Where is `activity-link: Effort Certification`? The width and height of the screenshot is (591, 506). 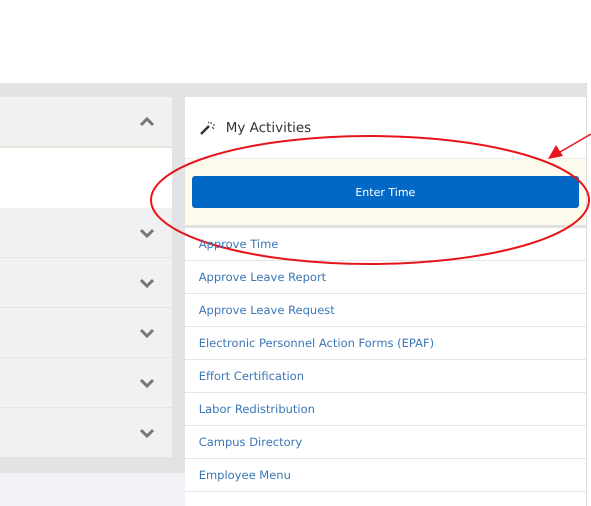 activity-link: Effort Certification is located at coordinates (251, 376).